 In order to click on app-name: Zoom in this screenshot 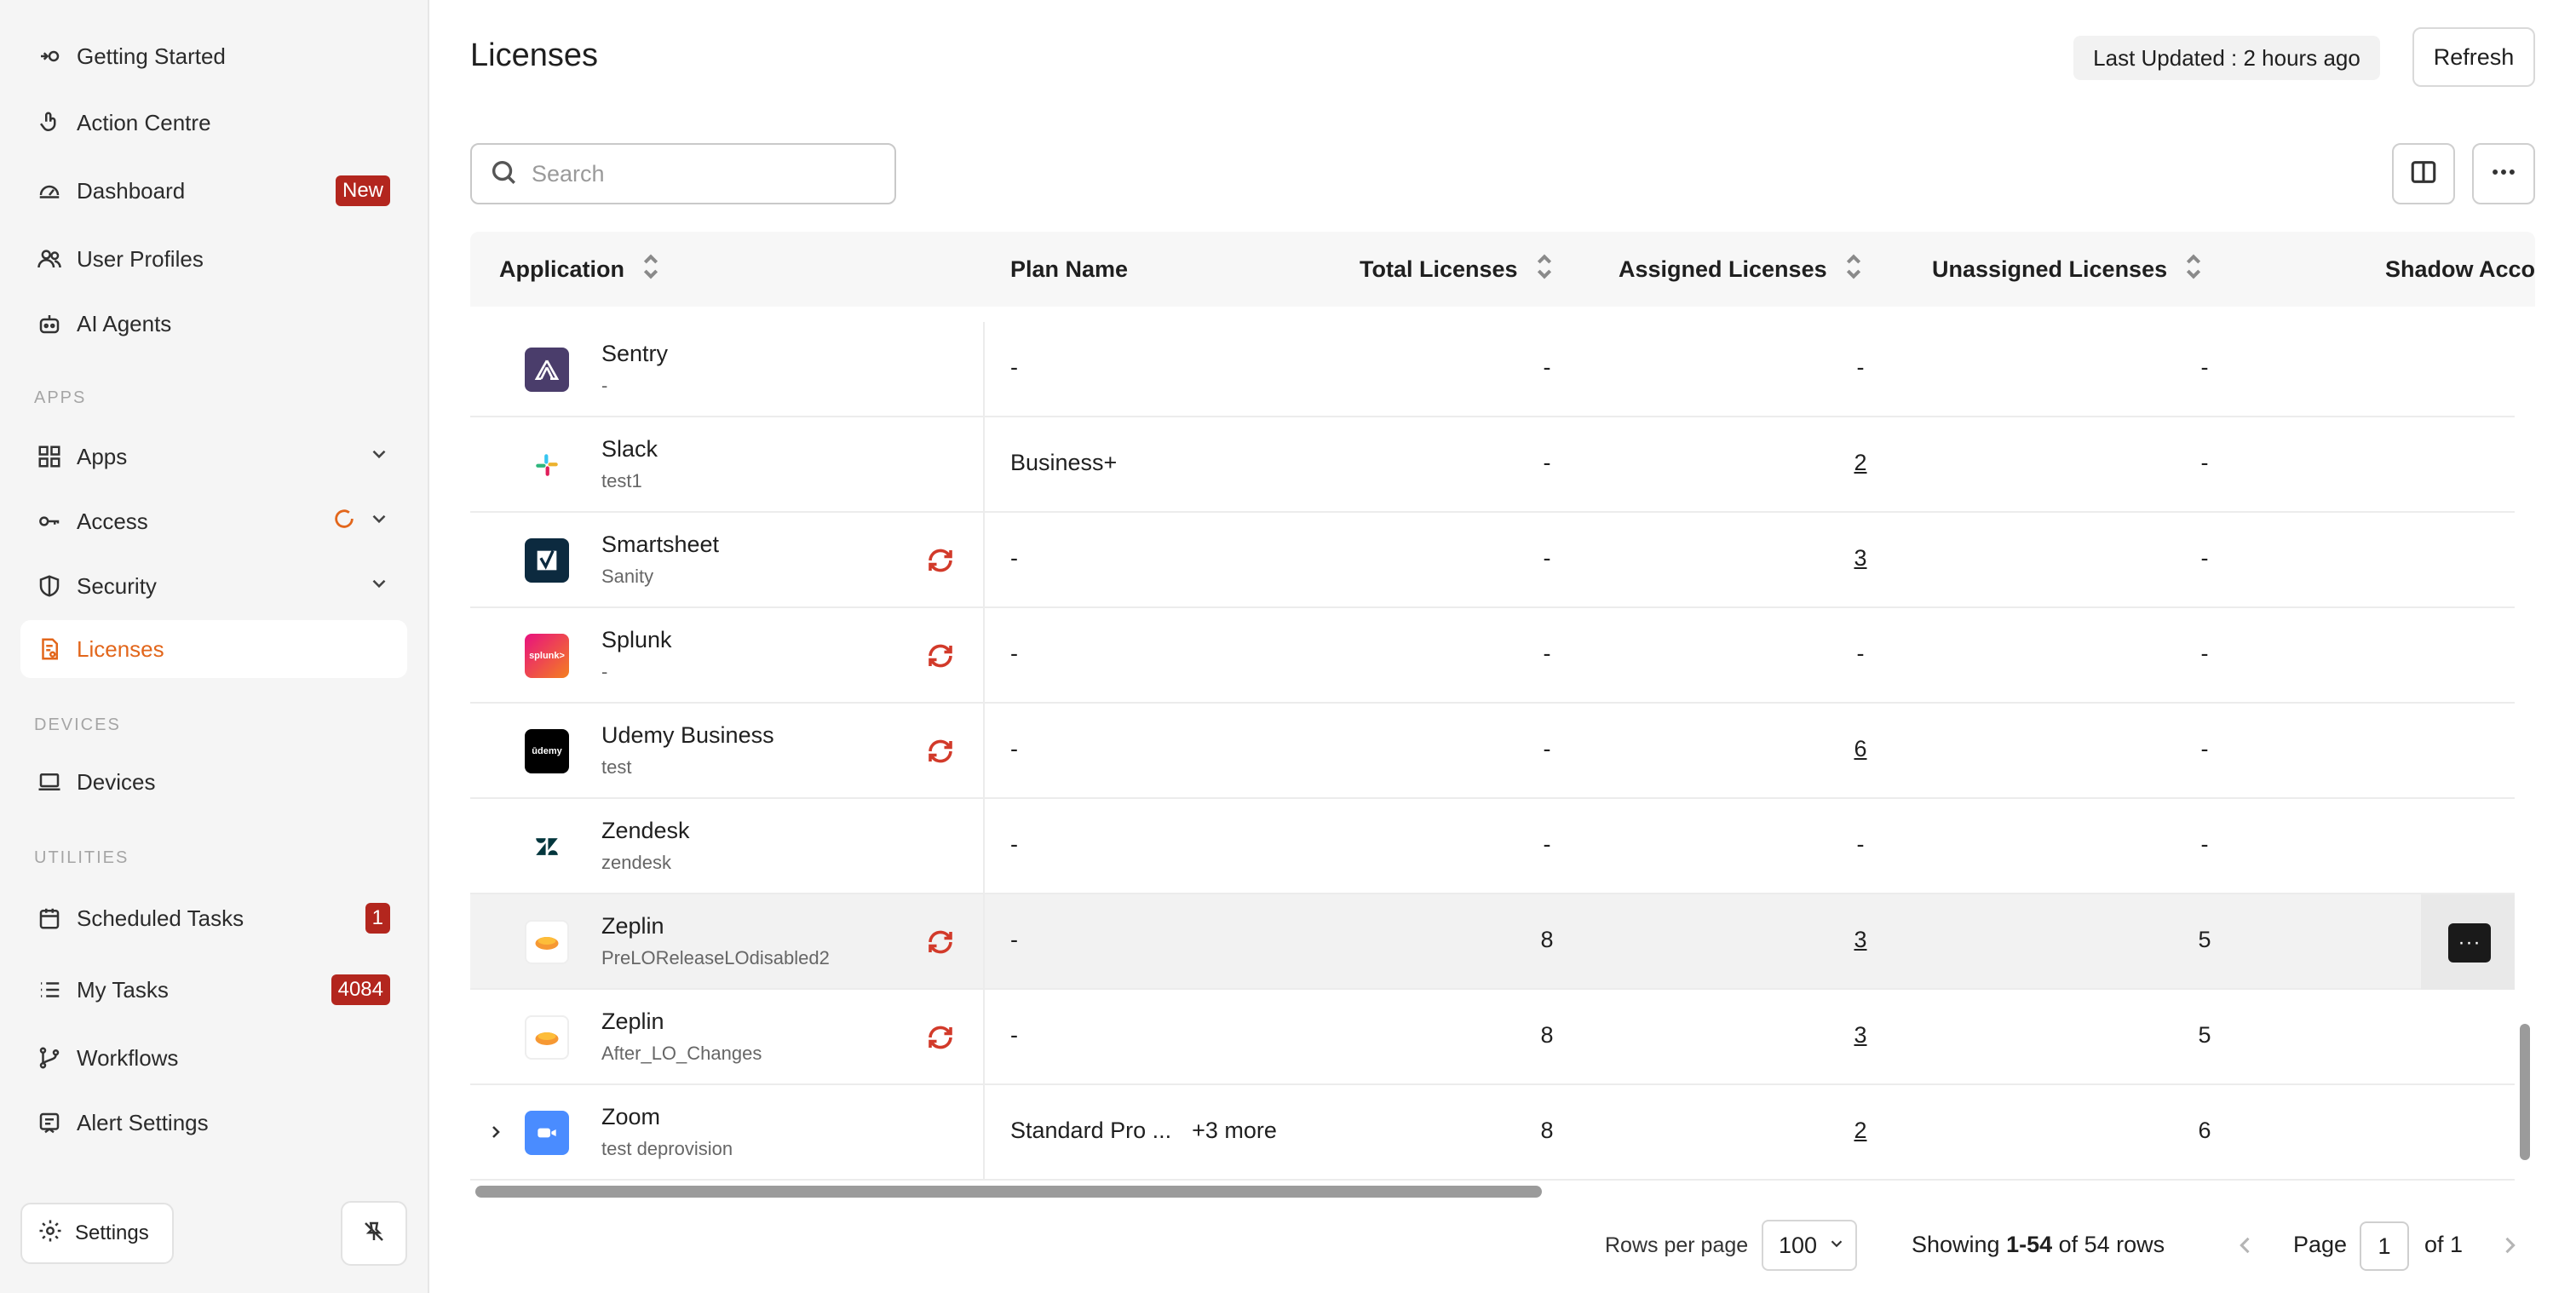, I will do `click(630, 1117)`.